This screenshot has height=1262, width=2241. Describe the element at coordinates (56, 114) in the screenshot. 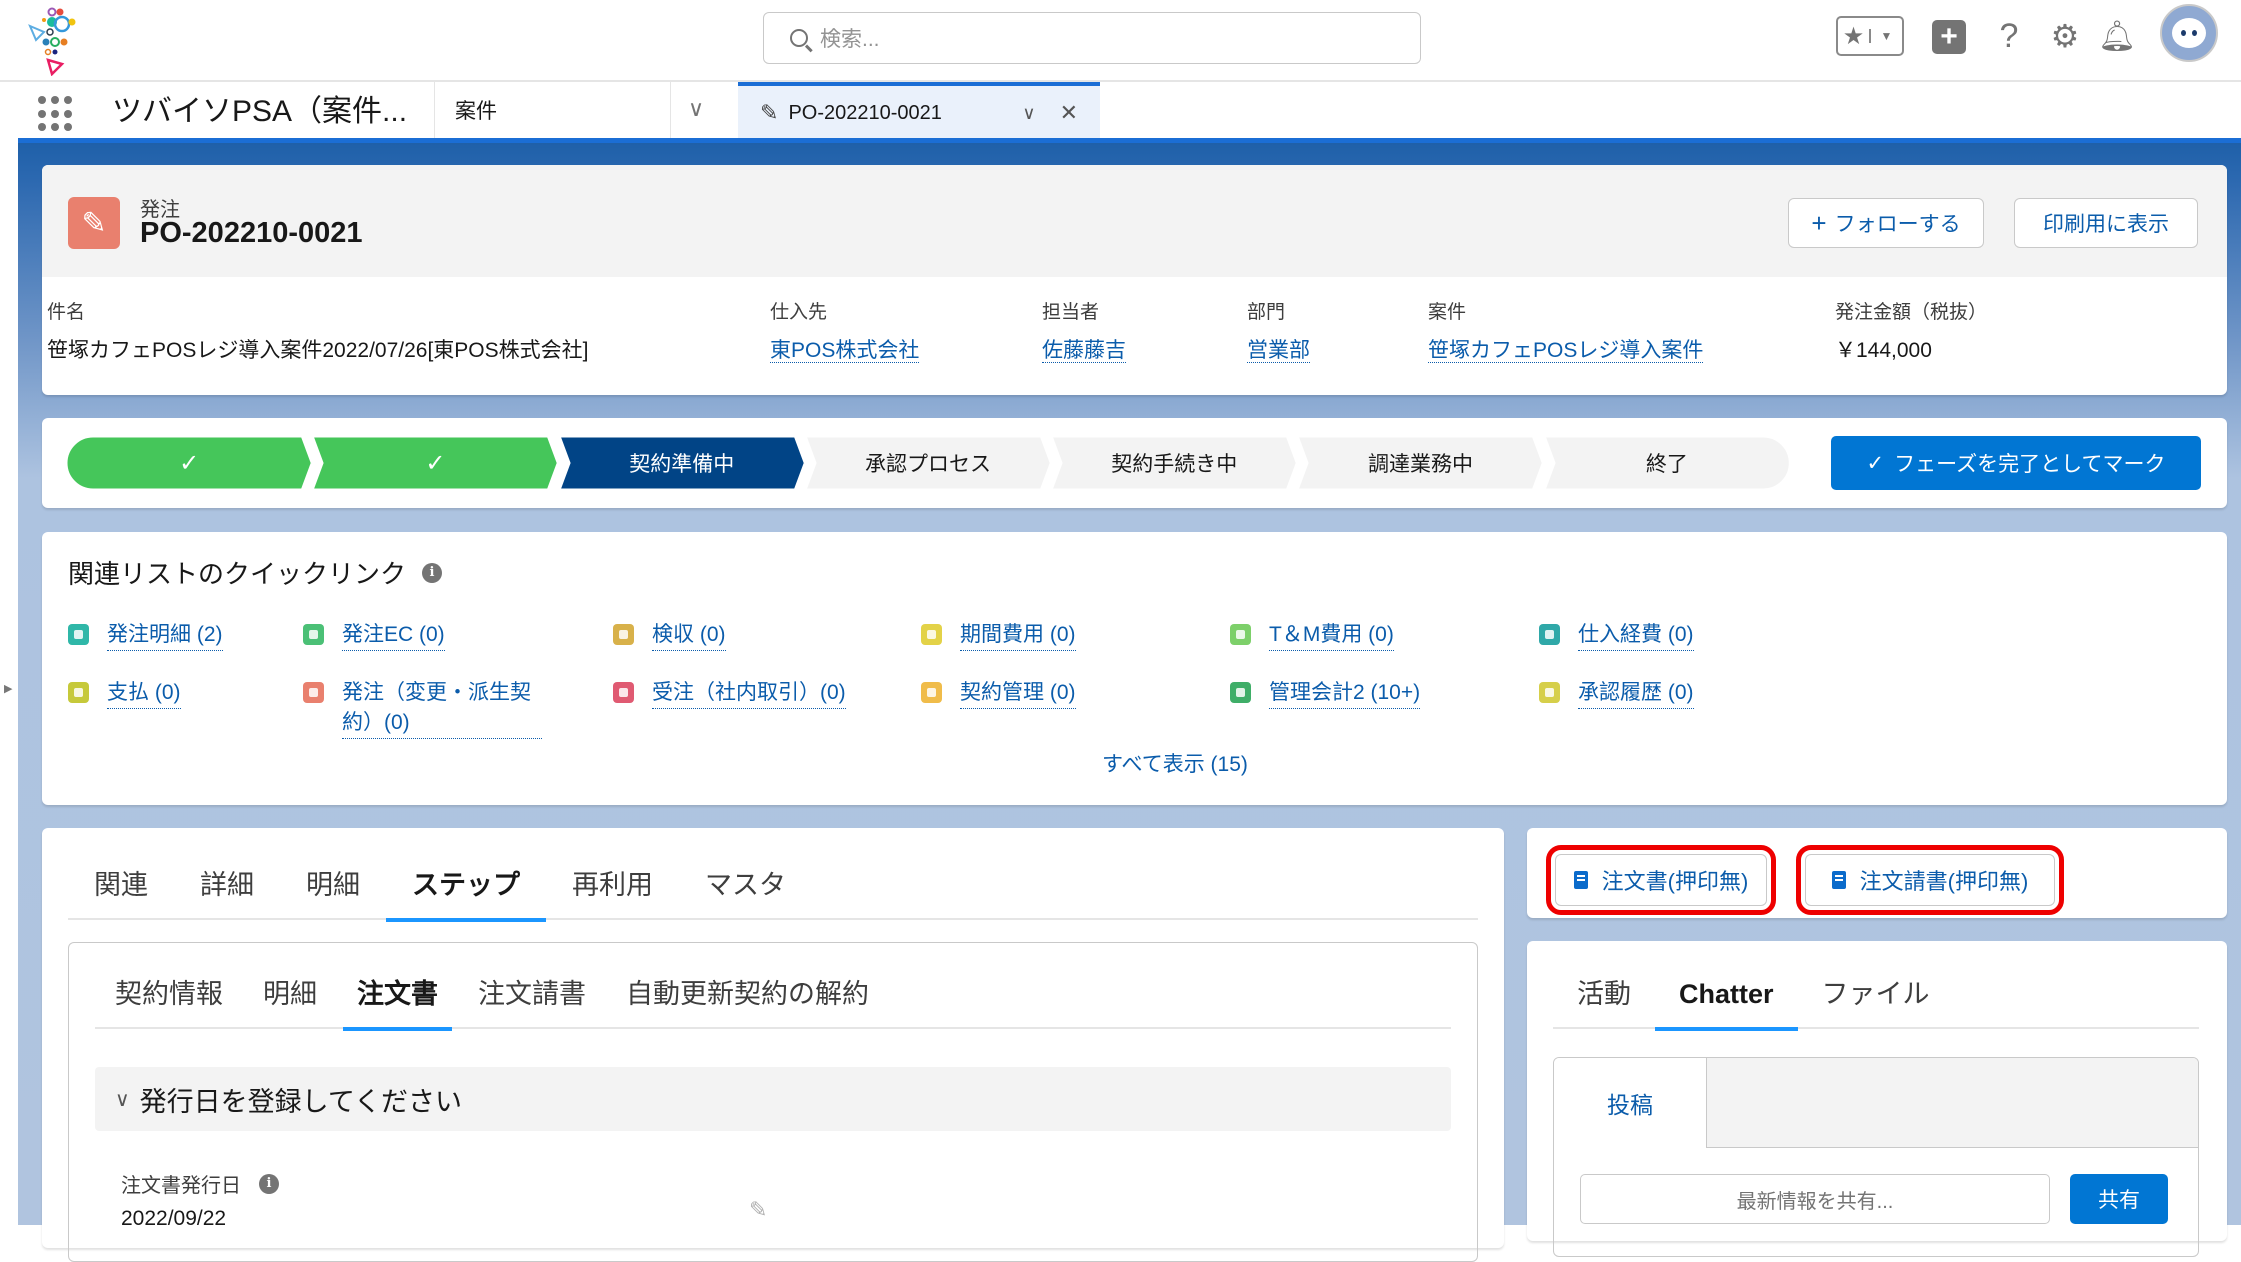

I see `app-launcher-icon` at that location.